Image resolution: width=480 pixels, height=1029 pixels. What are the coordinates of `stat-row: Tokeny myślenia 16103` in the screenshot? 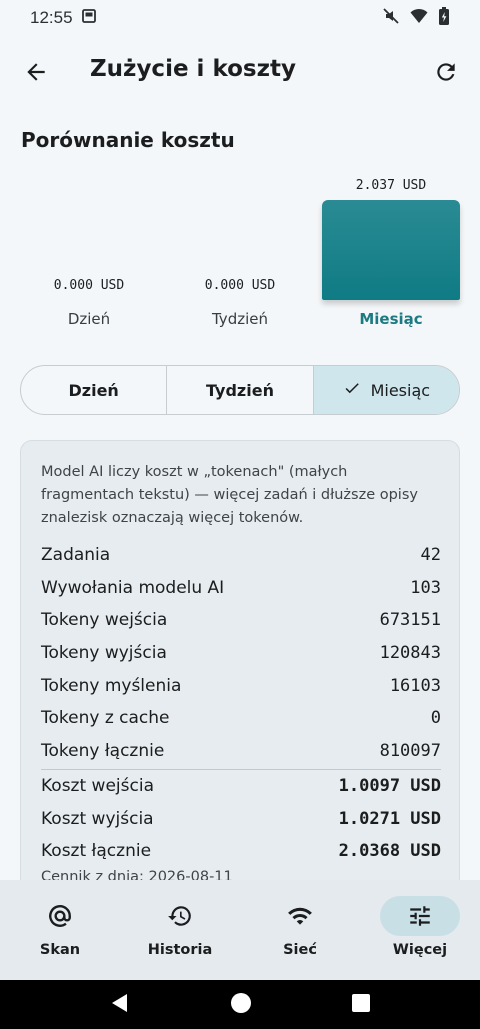 It's located at (241, 686).